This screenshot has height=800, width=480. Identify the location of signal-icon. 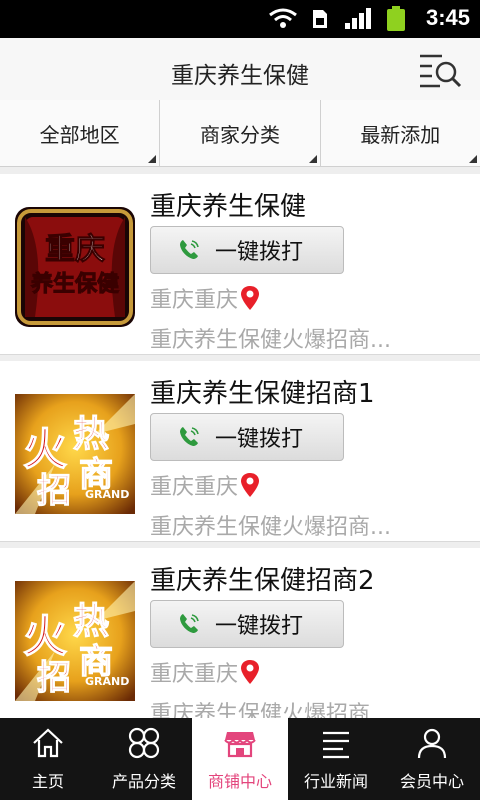
(358, 18).